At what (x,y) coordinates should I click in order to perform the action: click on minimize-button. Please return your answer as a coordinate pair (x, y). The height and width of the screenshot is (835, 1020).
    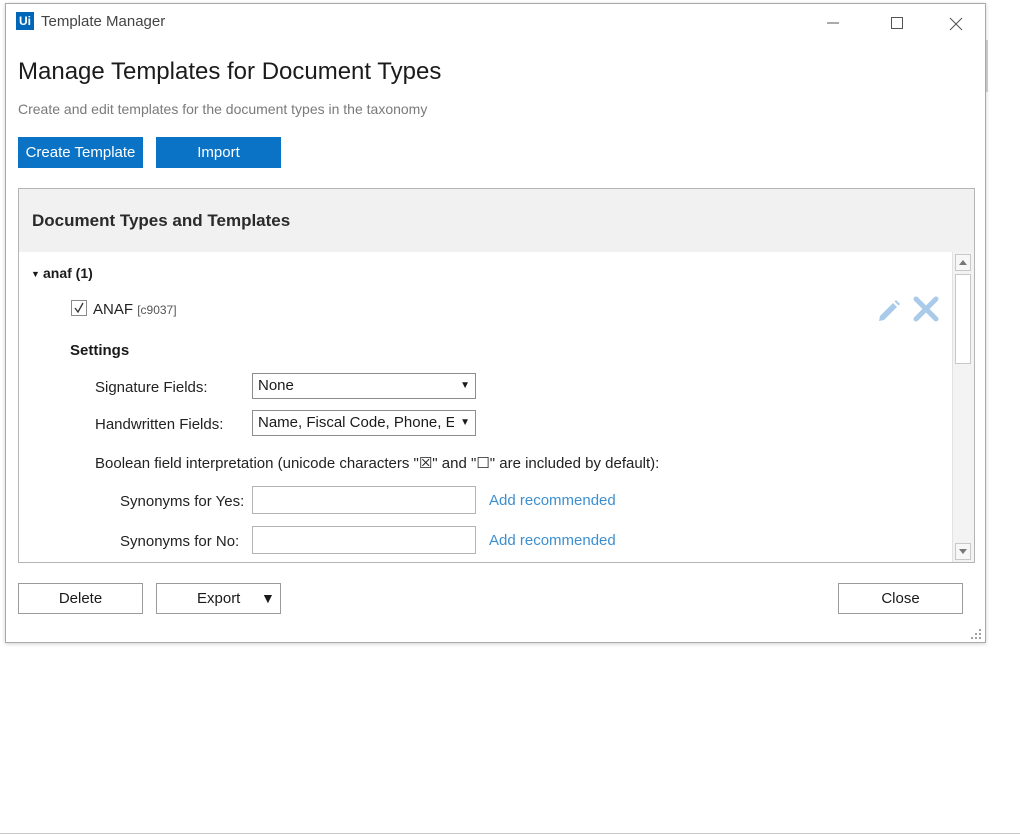
    Looking at the image, I should click on (833, 23).